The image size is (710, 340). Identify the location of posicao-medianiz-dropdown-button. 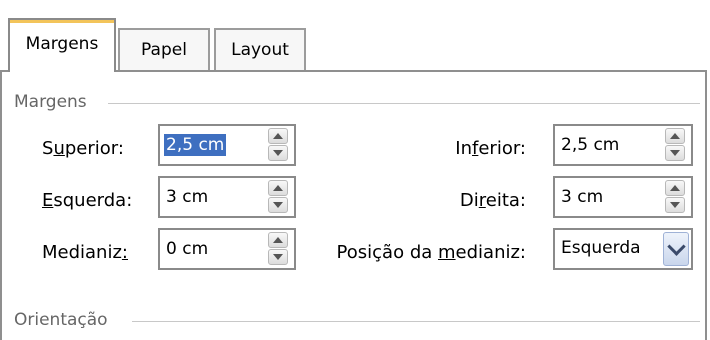
(676, 249).